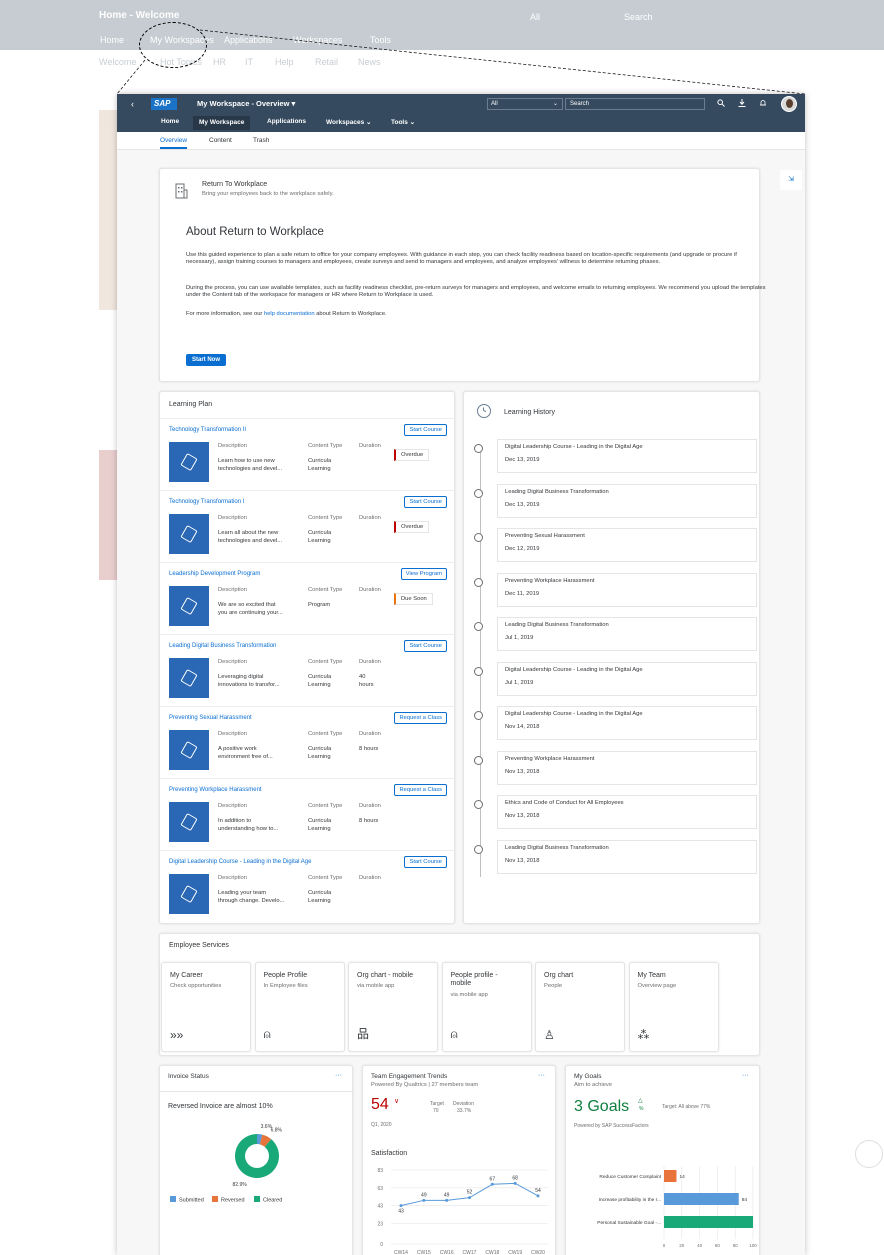  Describe the element at coordinates (325, 518) in the screenshot. I see `content-type-label: Content Type` at that location.